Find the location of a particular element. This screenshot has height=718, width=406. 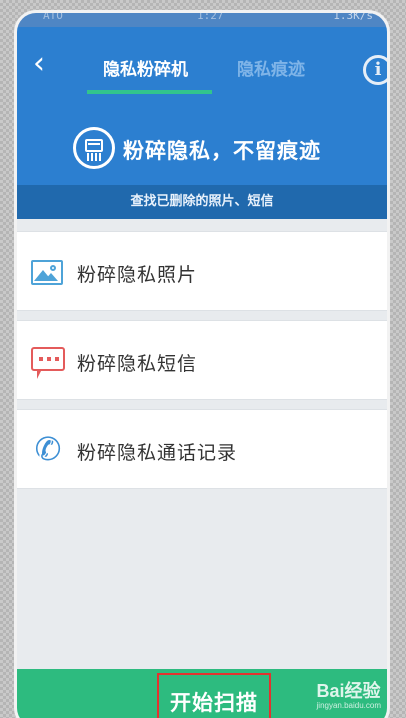

hero-title: 粉碎隐私，不留痕迹 is located at coordinates (222, 151).